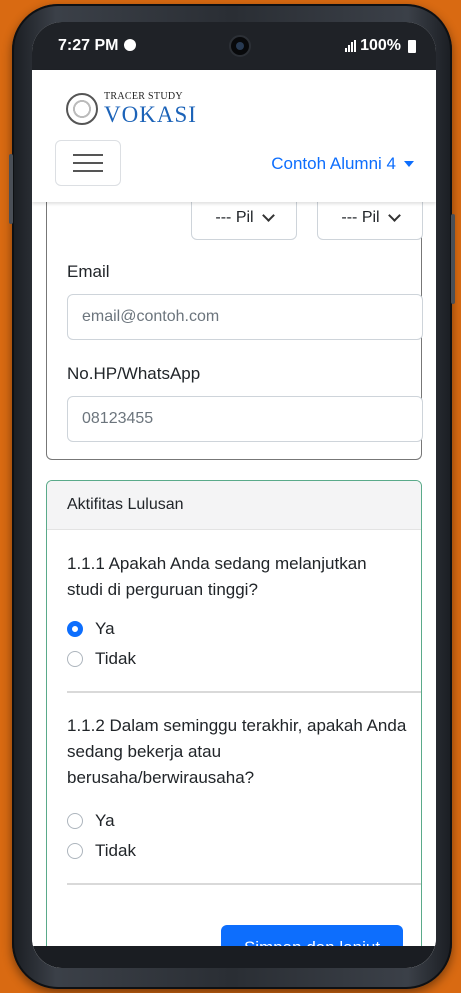 The image size is (461, 993). What do you see at coordinates (115, 658) in the screenshot?
I see `q1-option-tidak-label: Tidak` at bounding box center [115, 658].